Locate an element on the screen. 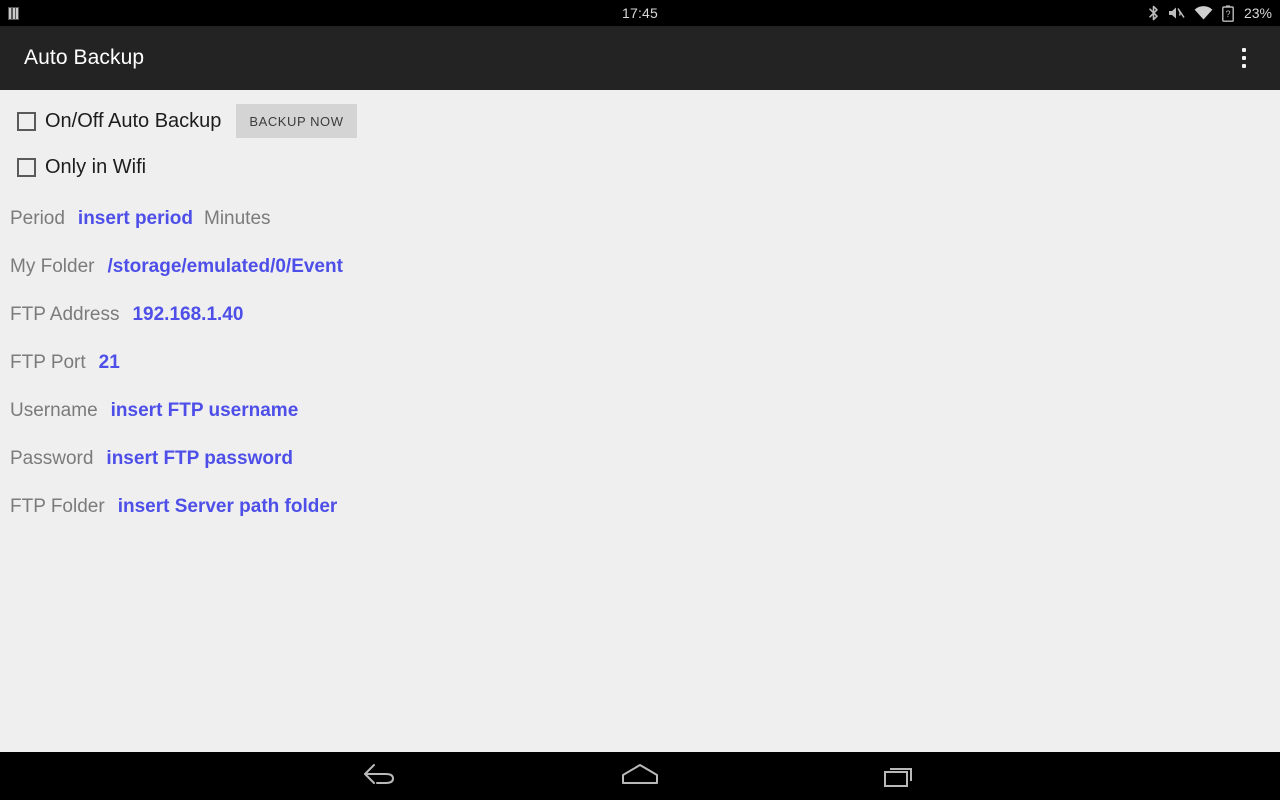  field-row-period: Period insert period Minutes is located at coordinates (140, 219).